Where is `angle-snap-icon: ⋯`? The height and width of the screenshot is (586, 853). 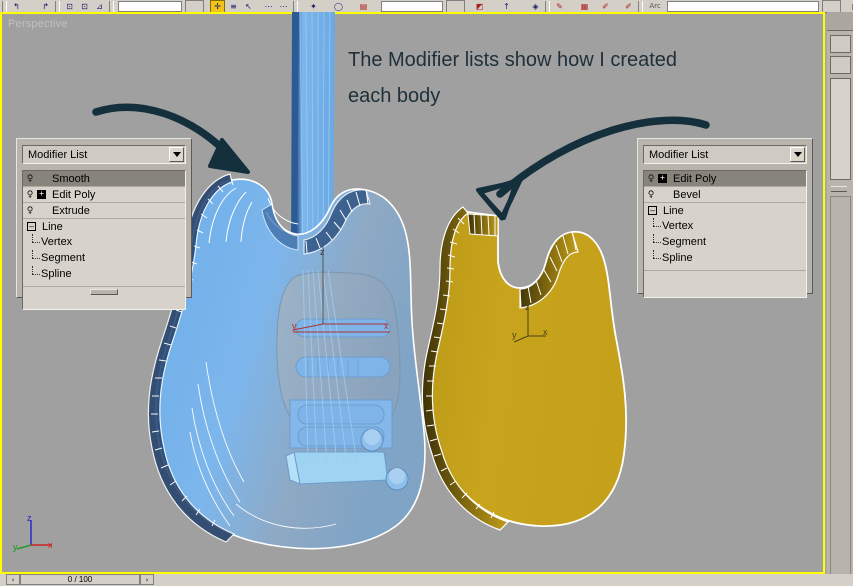
angle-snap-icon: ⋯ is located at coordinates (283, 6).